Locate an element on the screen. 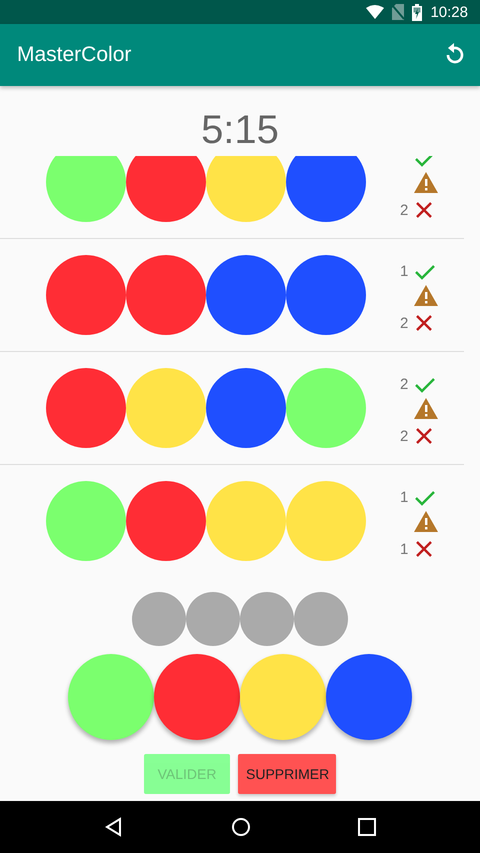 The image size is (480, 853). correct-count: 2 is located at coordinates (405, 384).